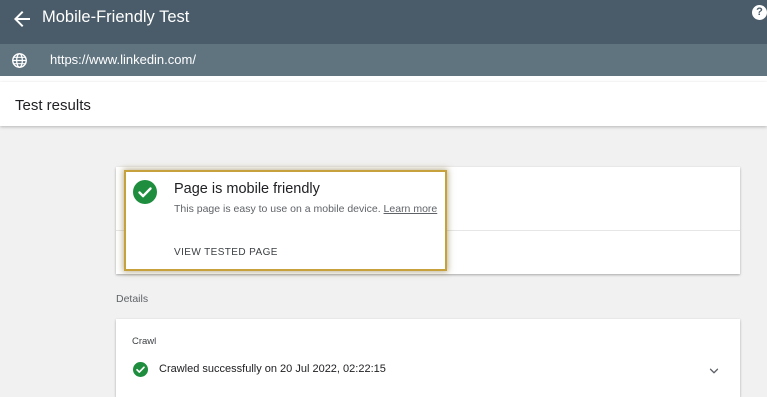 Image resolution: width=767 pixels, height=397 pixels. I want to click on chevron-down-icon, so click(714, 370).